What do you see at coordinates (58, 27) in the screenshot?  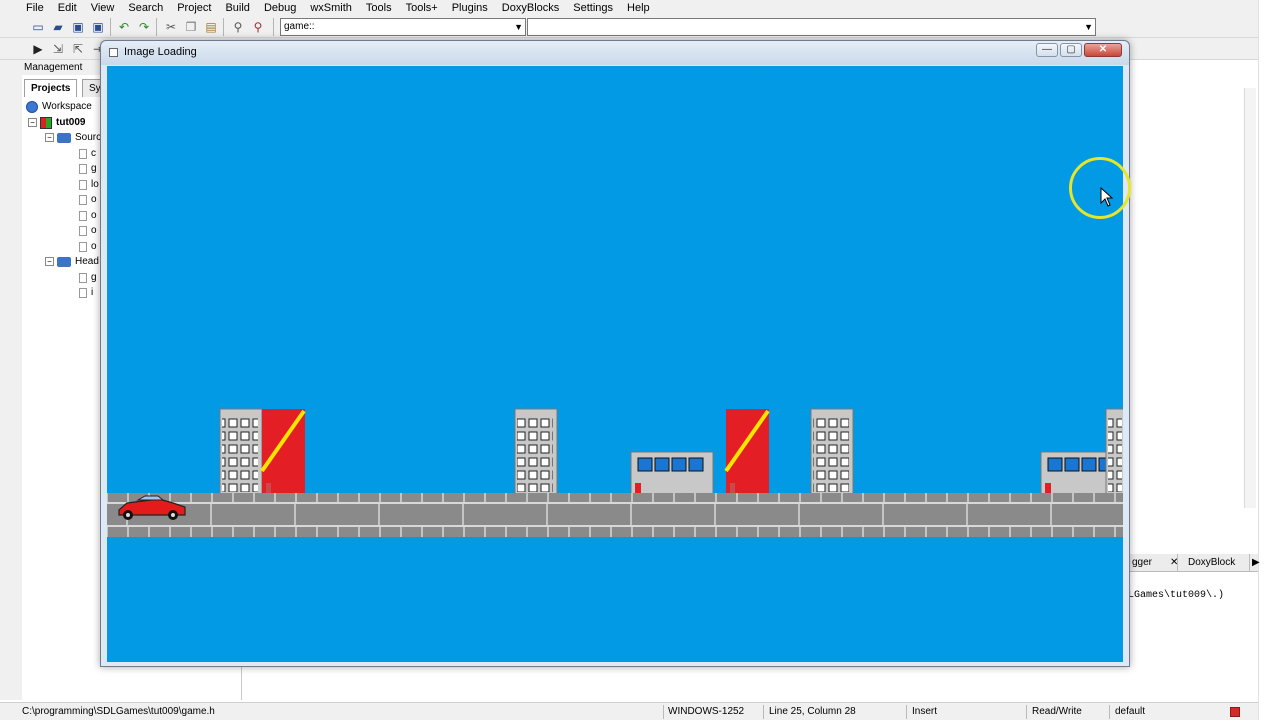 I see `open-folder-icon: ▰` at bounding box center [58, 27].